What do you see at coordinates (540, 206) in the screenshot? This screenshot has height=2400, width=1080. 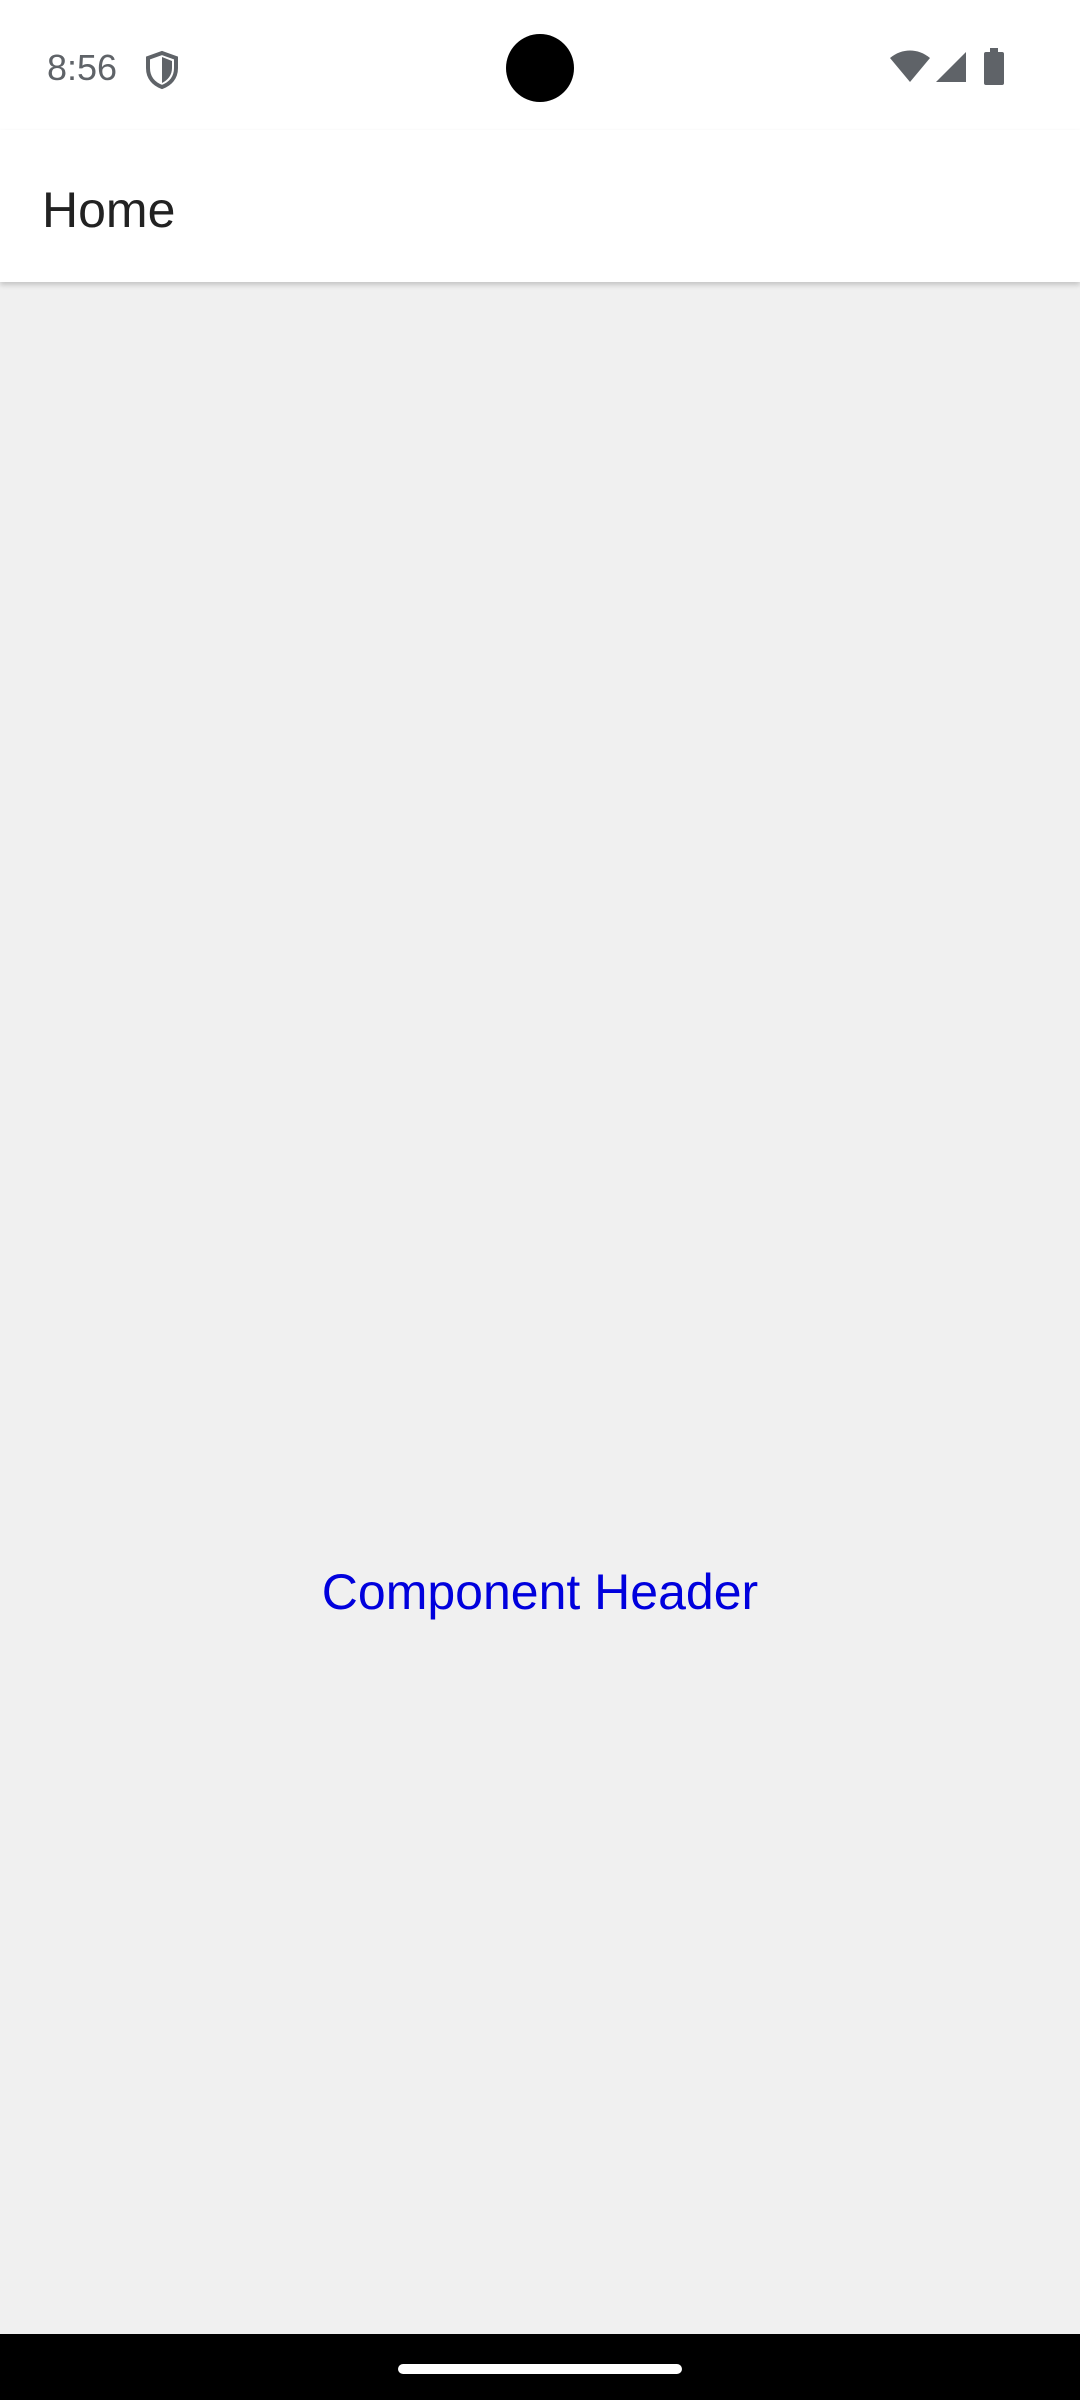 I see `app-bar: Home` at bounding box center [540, 206].